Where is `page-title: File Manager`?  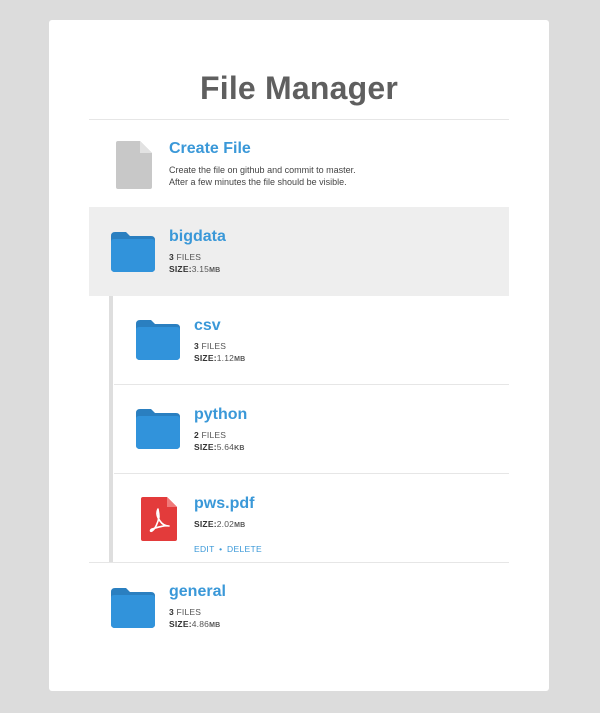 page-title: File Manager is located at coordinates (298, 88).